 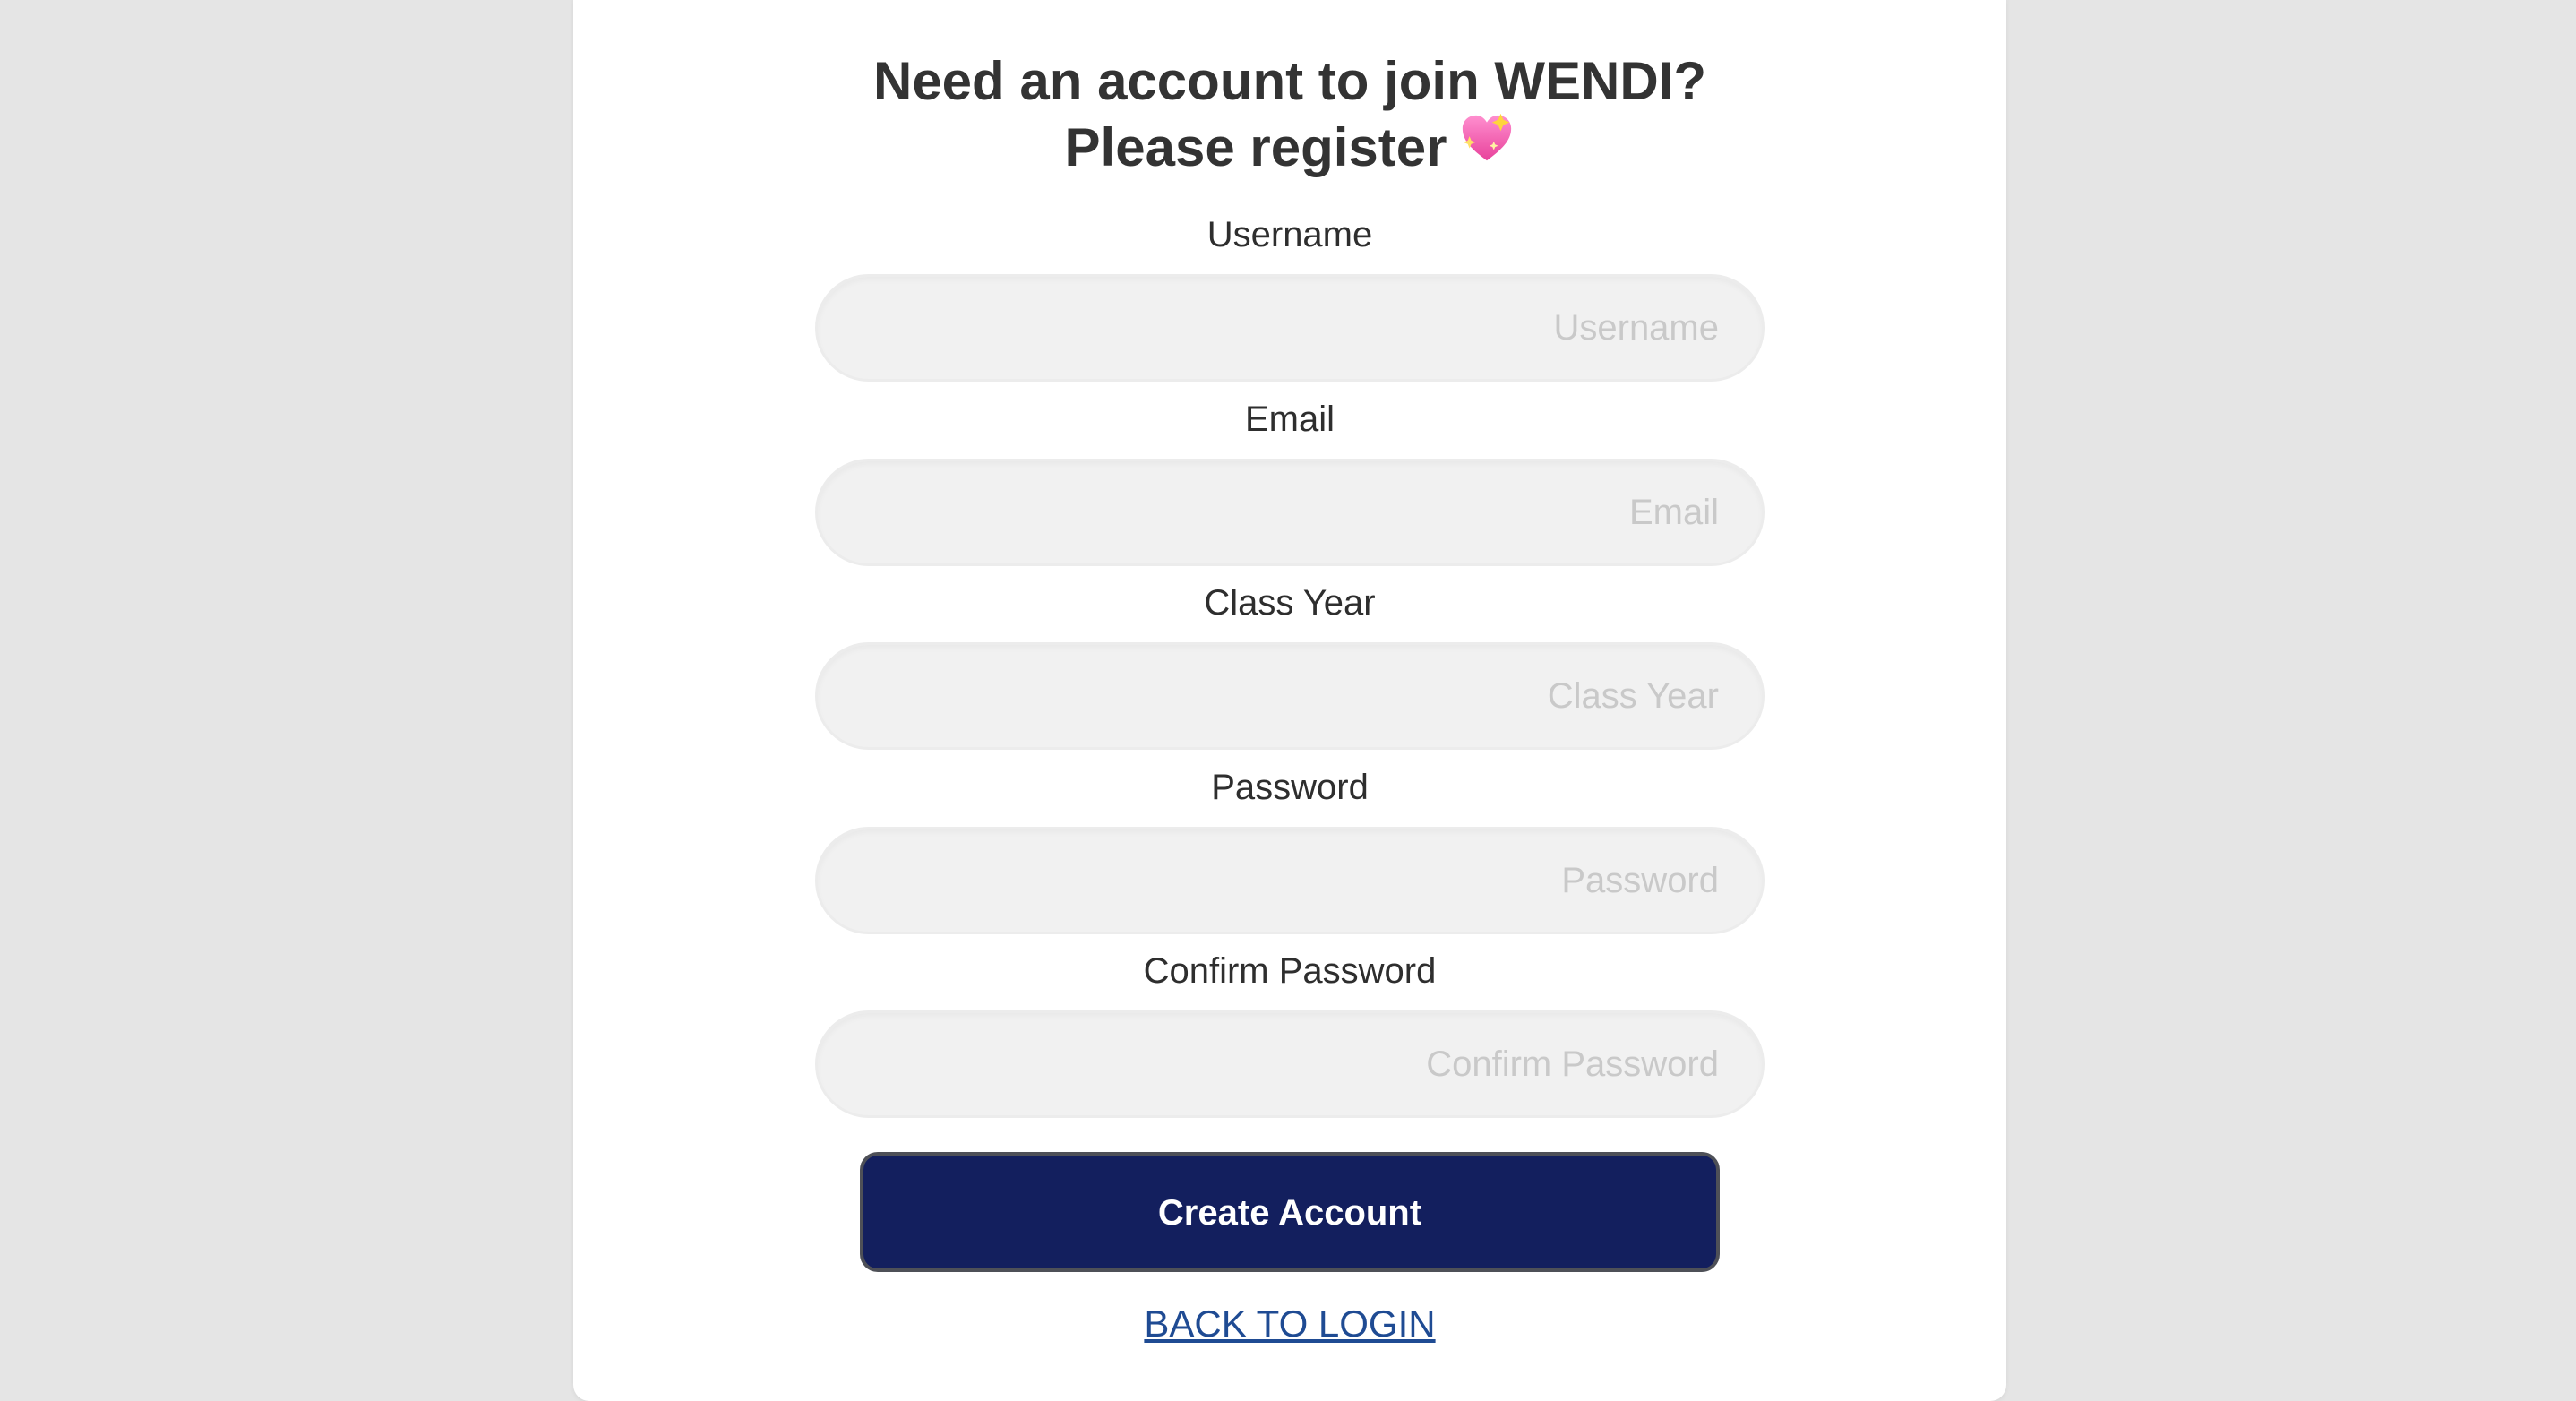 I want to click on confirm-password-label: Confirm Password, so click(x=1290, y=971).